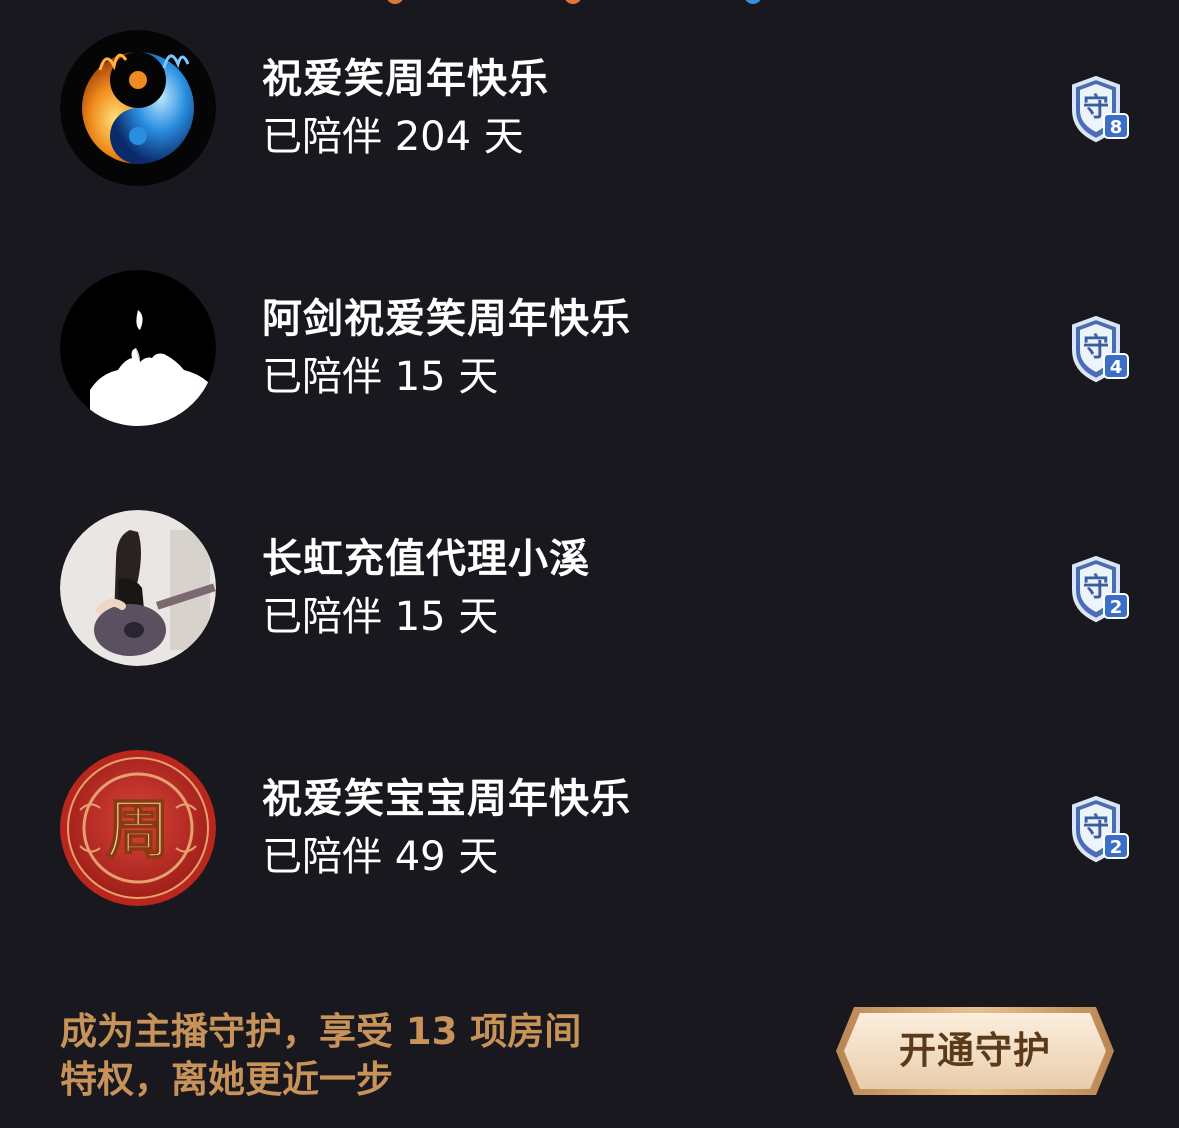 The height and width of the screenshot is (1128, 1179). I want to click on guard-level-badge-icon: 守 4, so click(1099, 349).